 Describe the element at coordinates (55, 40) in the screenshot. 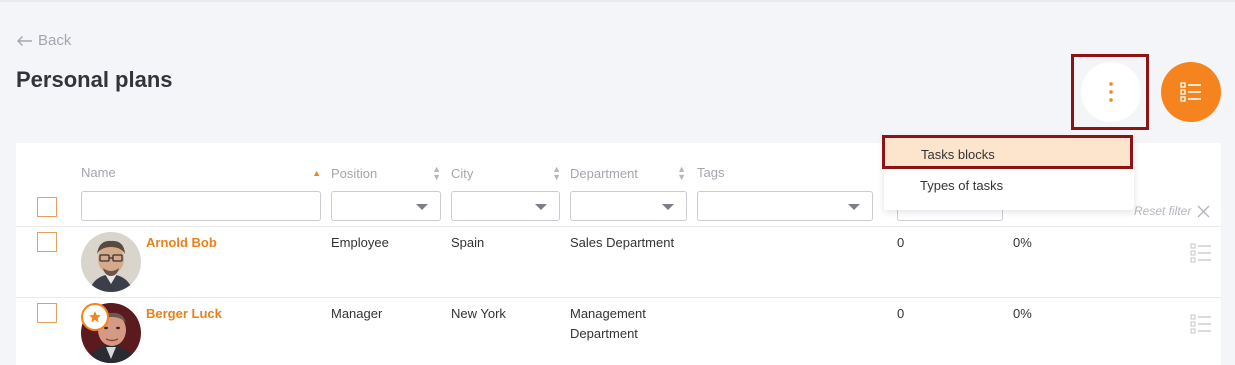

I see `back-label: Back` at that location.